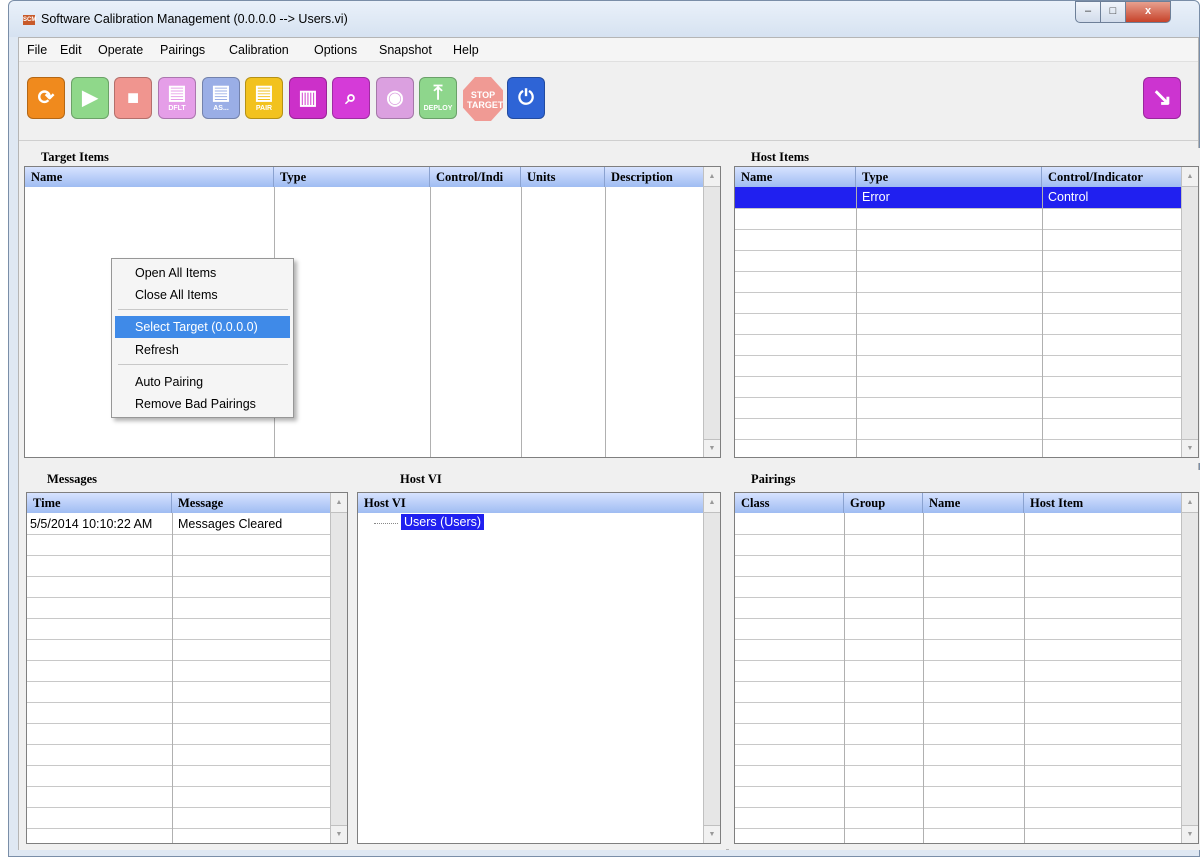  Describe the element at coordinates (202, 404) in the screenshot. I see `menu-item-remove-bad-pairings: Remove Bad Pairings` at that location.